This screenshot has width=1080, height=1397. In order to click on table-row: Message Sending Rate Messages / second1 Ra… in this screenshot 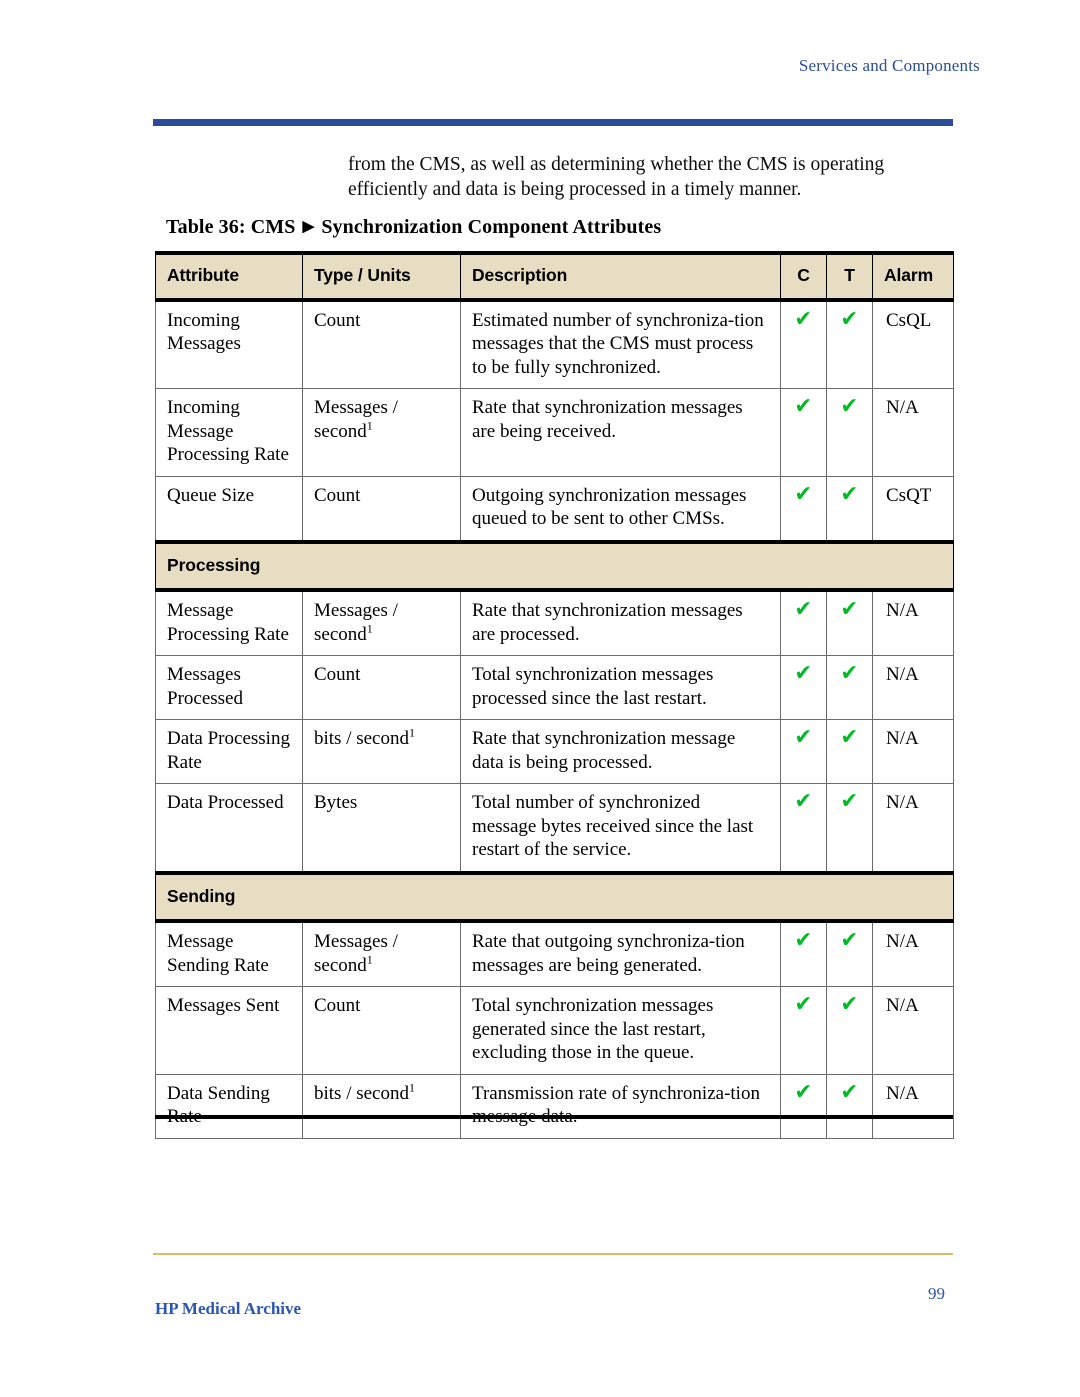, I will do `click(554, 954)`.